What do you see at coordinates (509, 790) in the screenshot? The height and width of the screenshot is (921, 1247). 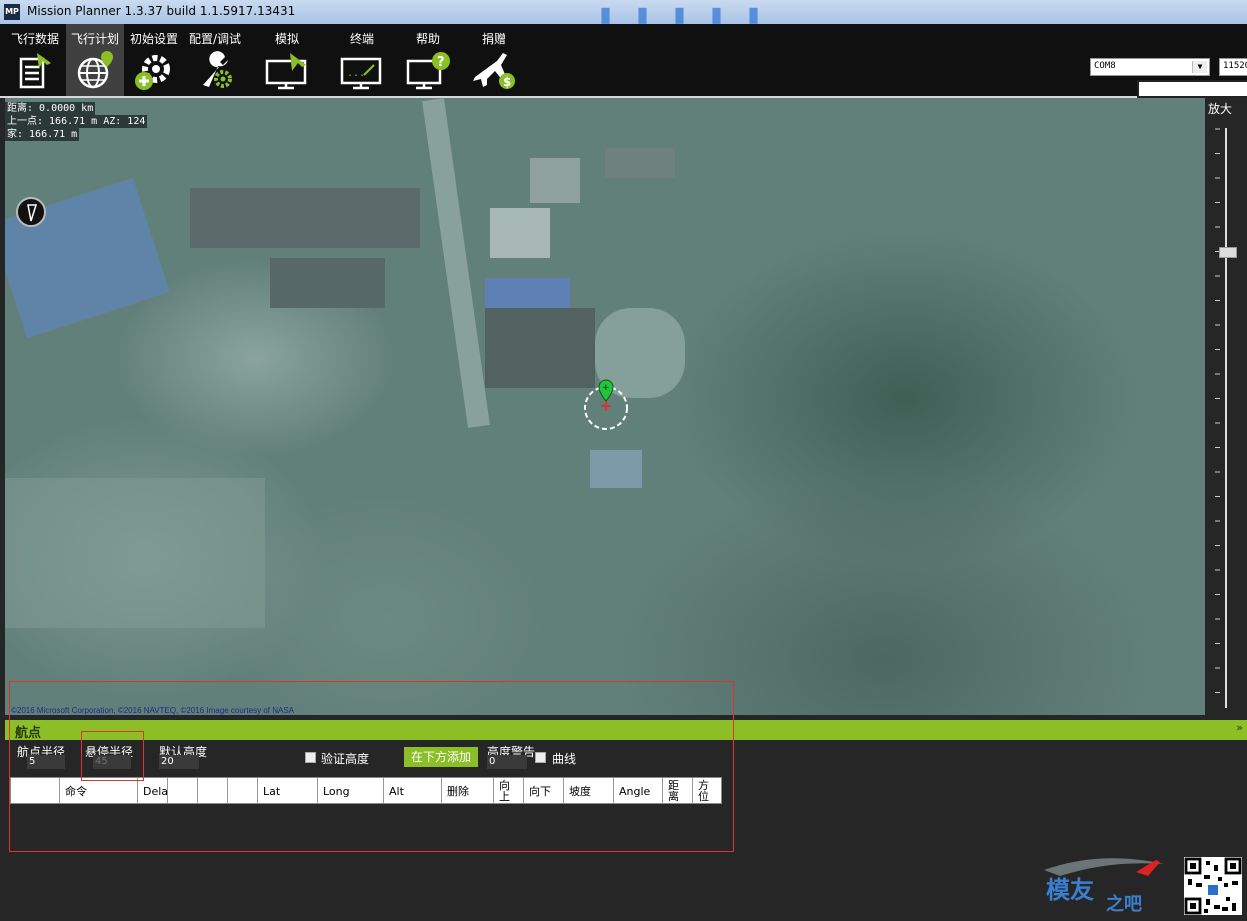 I see `table-header-up: 向上` at bounding box center [509, 790].